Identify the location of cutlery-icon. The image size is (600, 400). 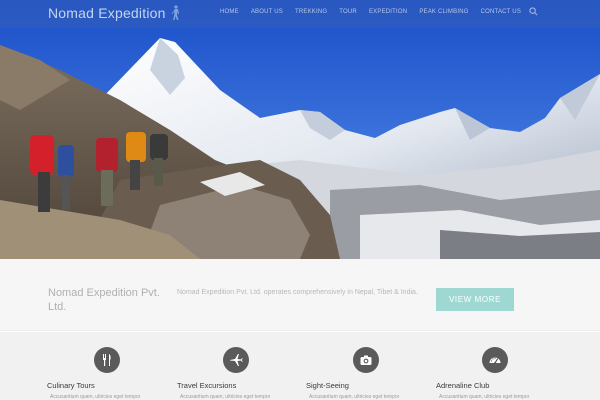
(107, 360).